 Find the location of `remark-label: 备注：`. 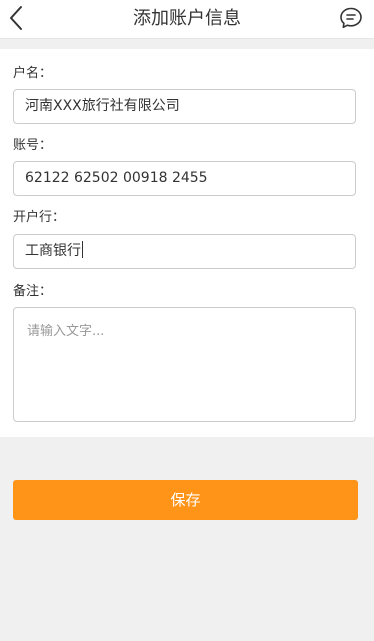

remark-label: 备注： is located at coordinates (33, 291).